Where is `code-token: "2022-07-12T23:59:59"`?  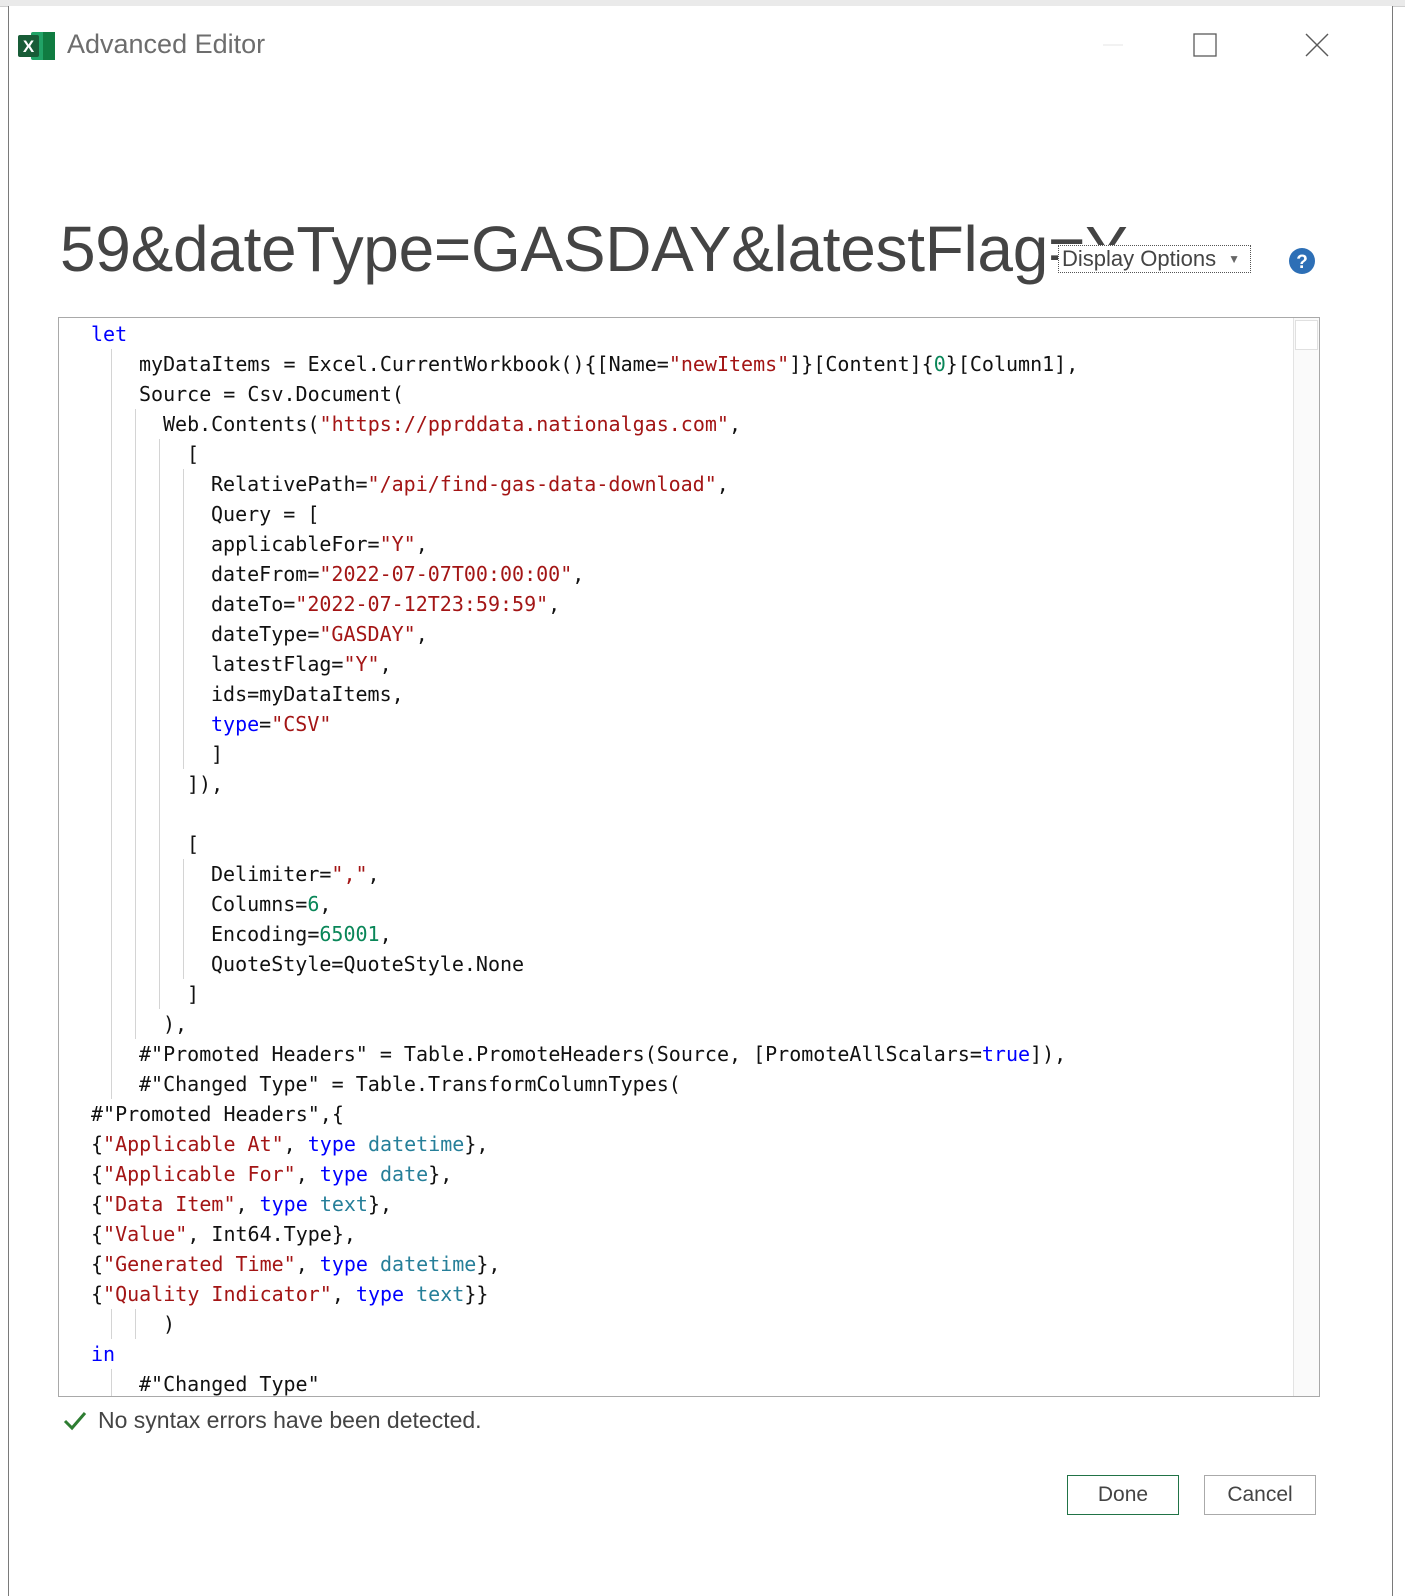
code-token: "2022-07-12T23:59:59" is located at coordinates (422, 604).